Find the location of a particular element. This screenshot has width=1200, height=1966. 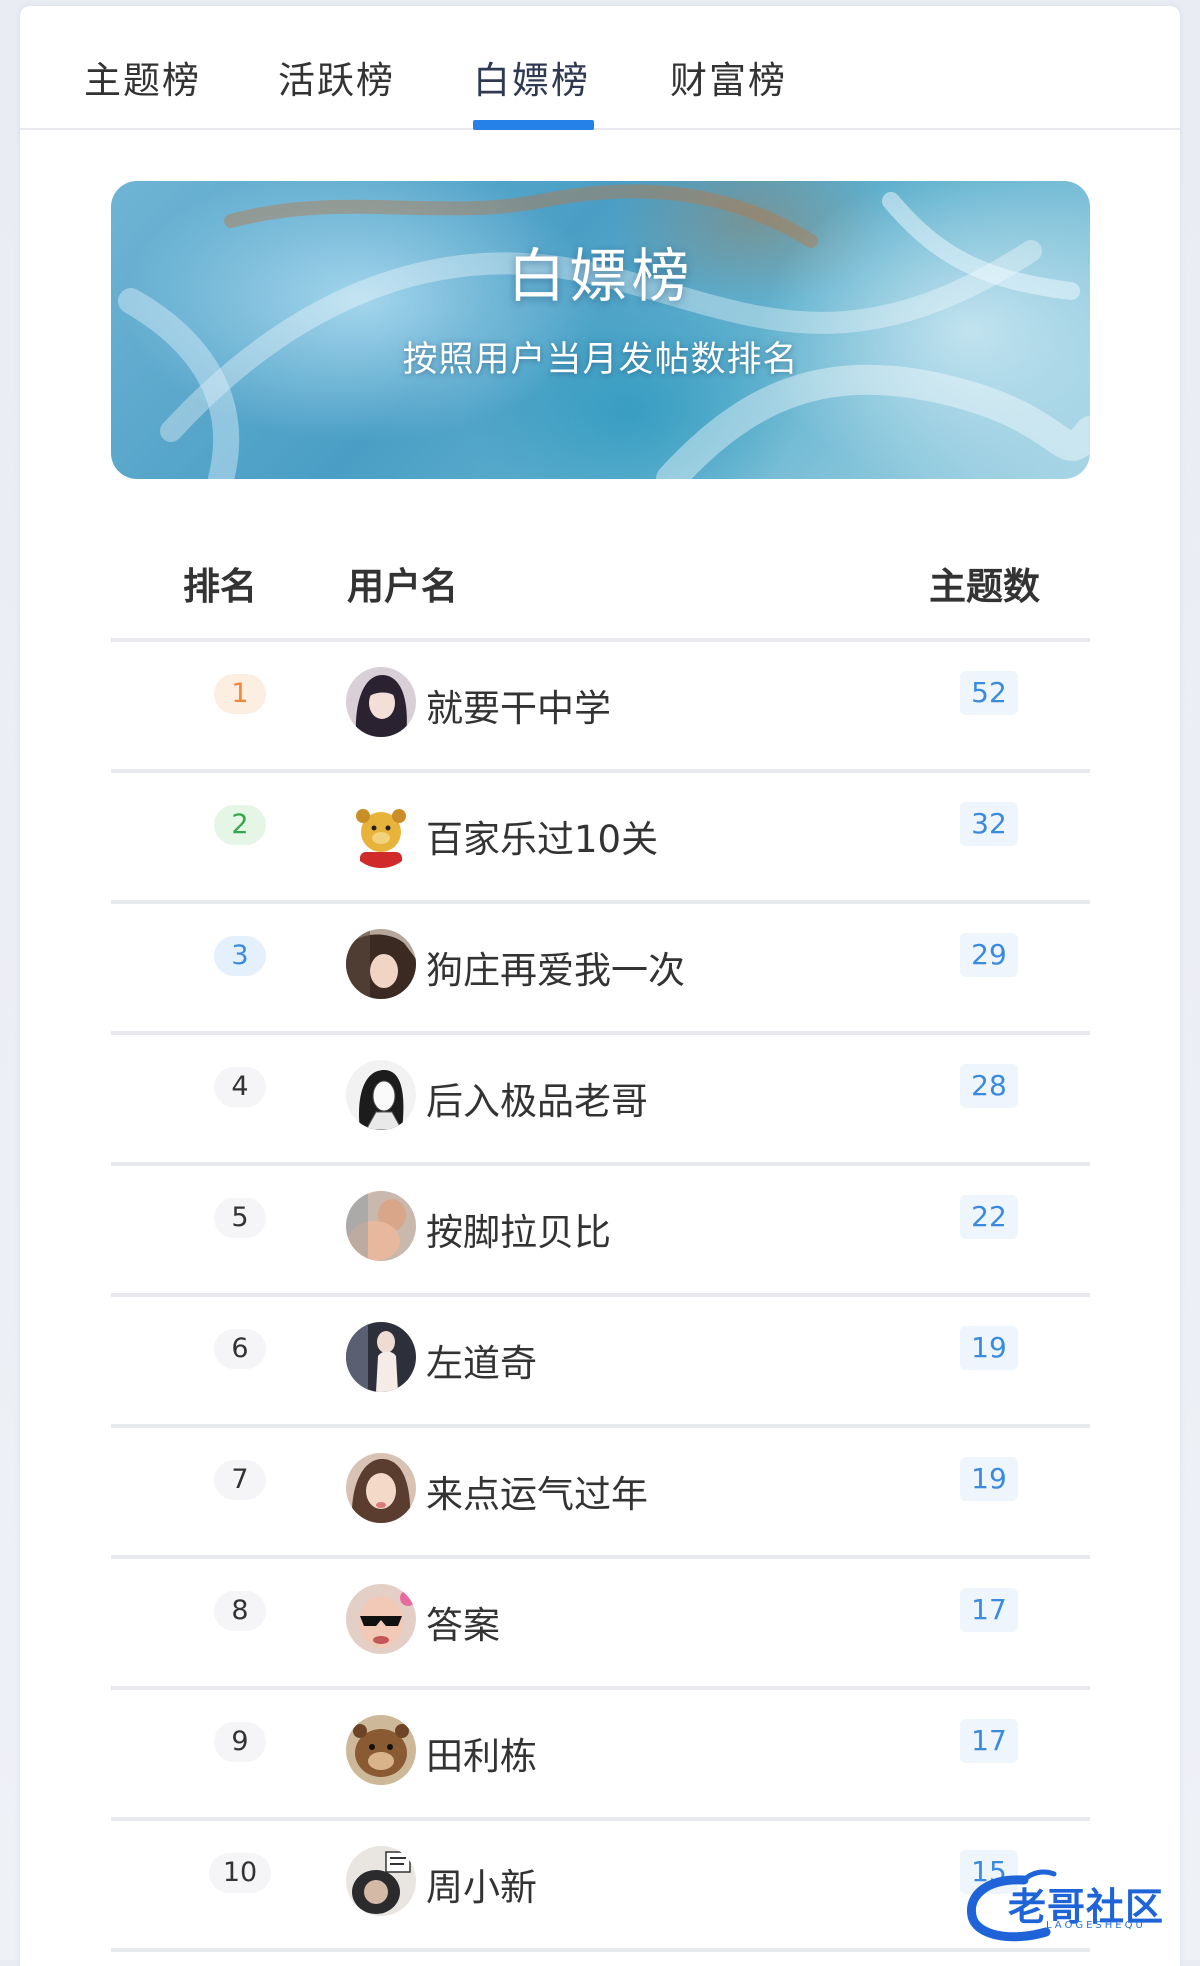

username-link: 田利栋 is located at coordinates (481, 1753).